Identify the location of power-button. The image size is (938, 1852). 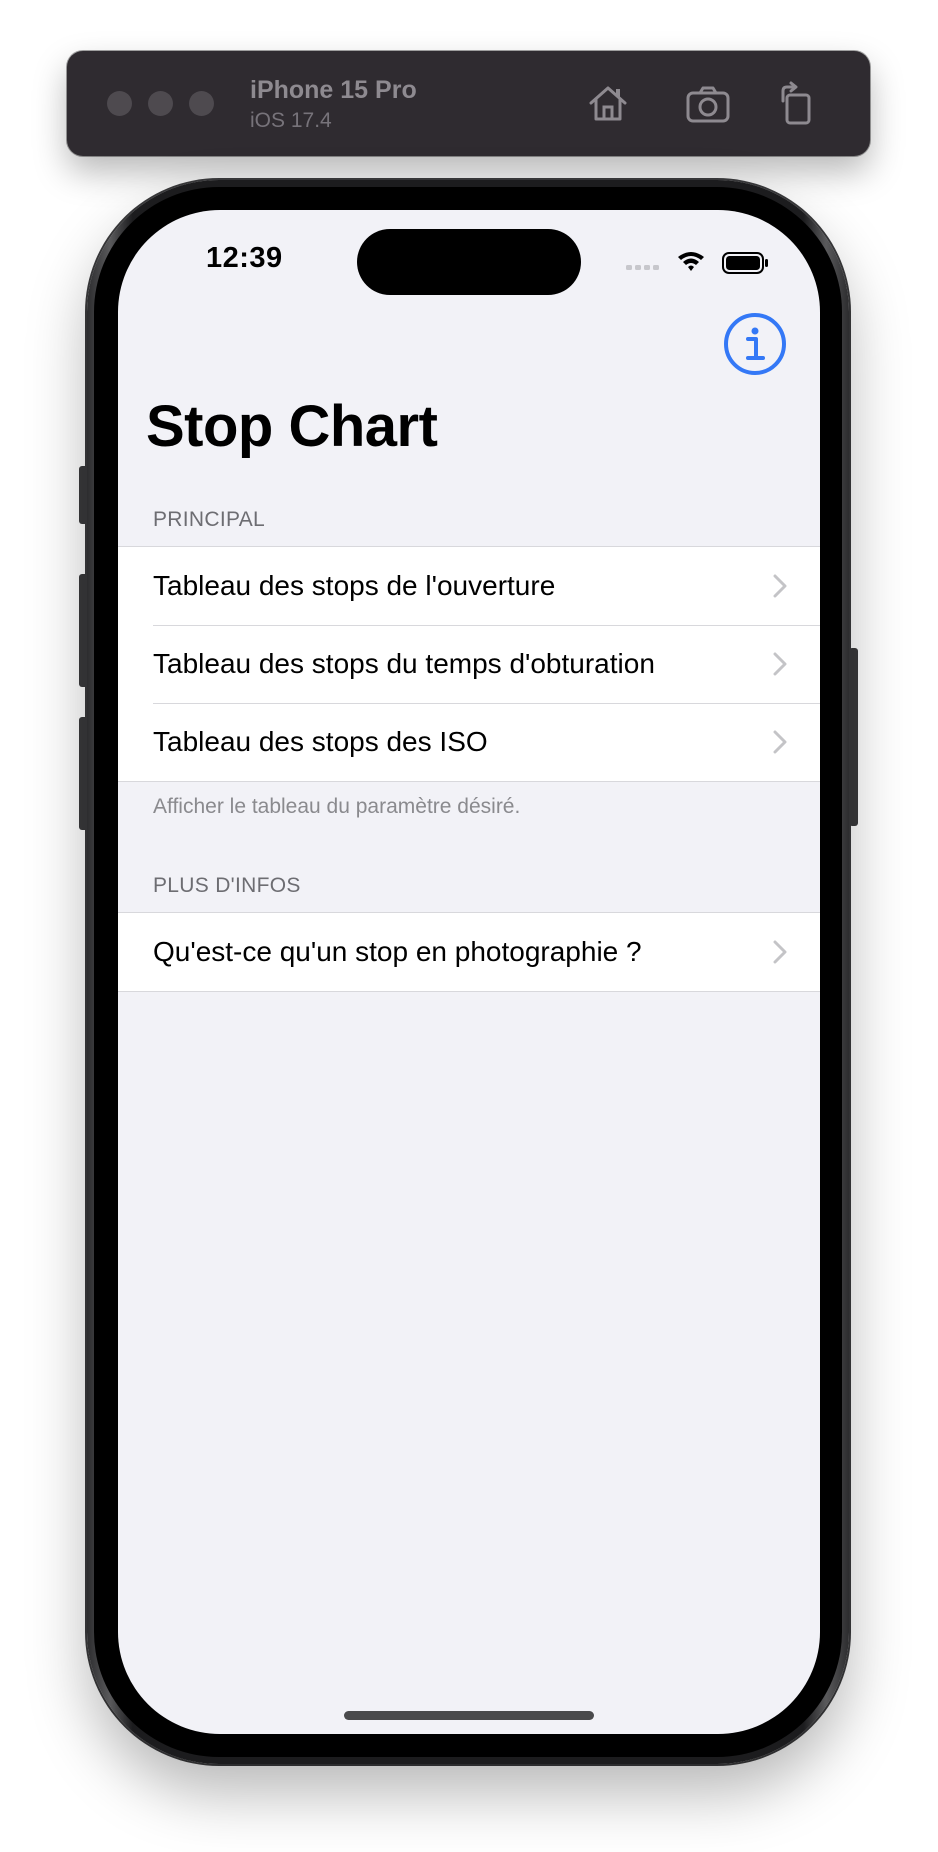
(853, 737).